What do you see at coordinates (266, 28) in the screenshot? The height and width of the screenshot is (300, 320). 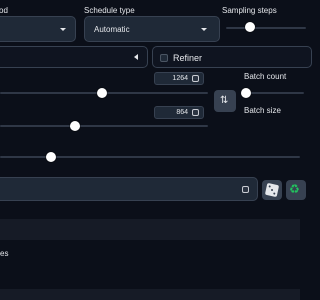 I see `sampling-steps-track` at bounding box center [266, 28].